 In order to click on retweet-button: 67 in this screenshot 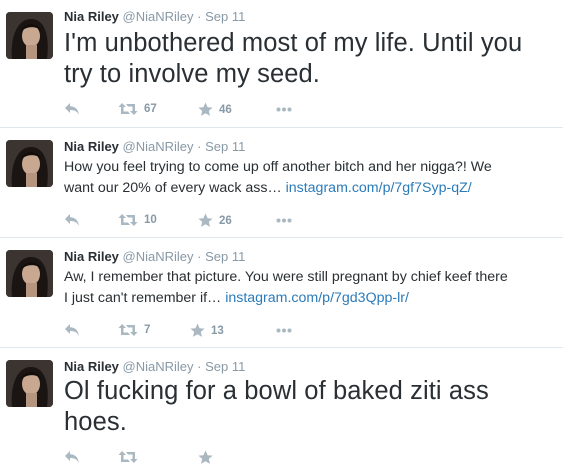, I will do `click(137, 109)`.